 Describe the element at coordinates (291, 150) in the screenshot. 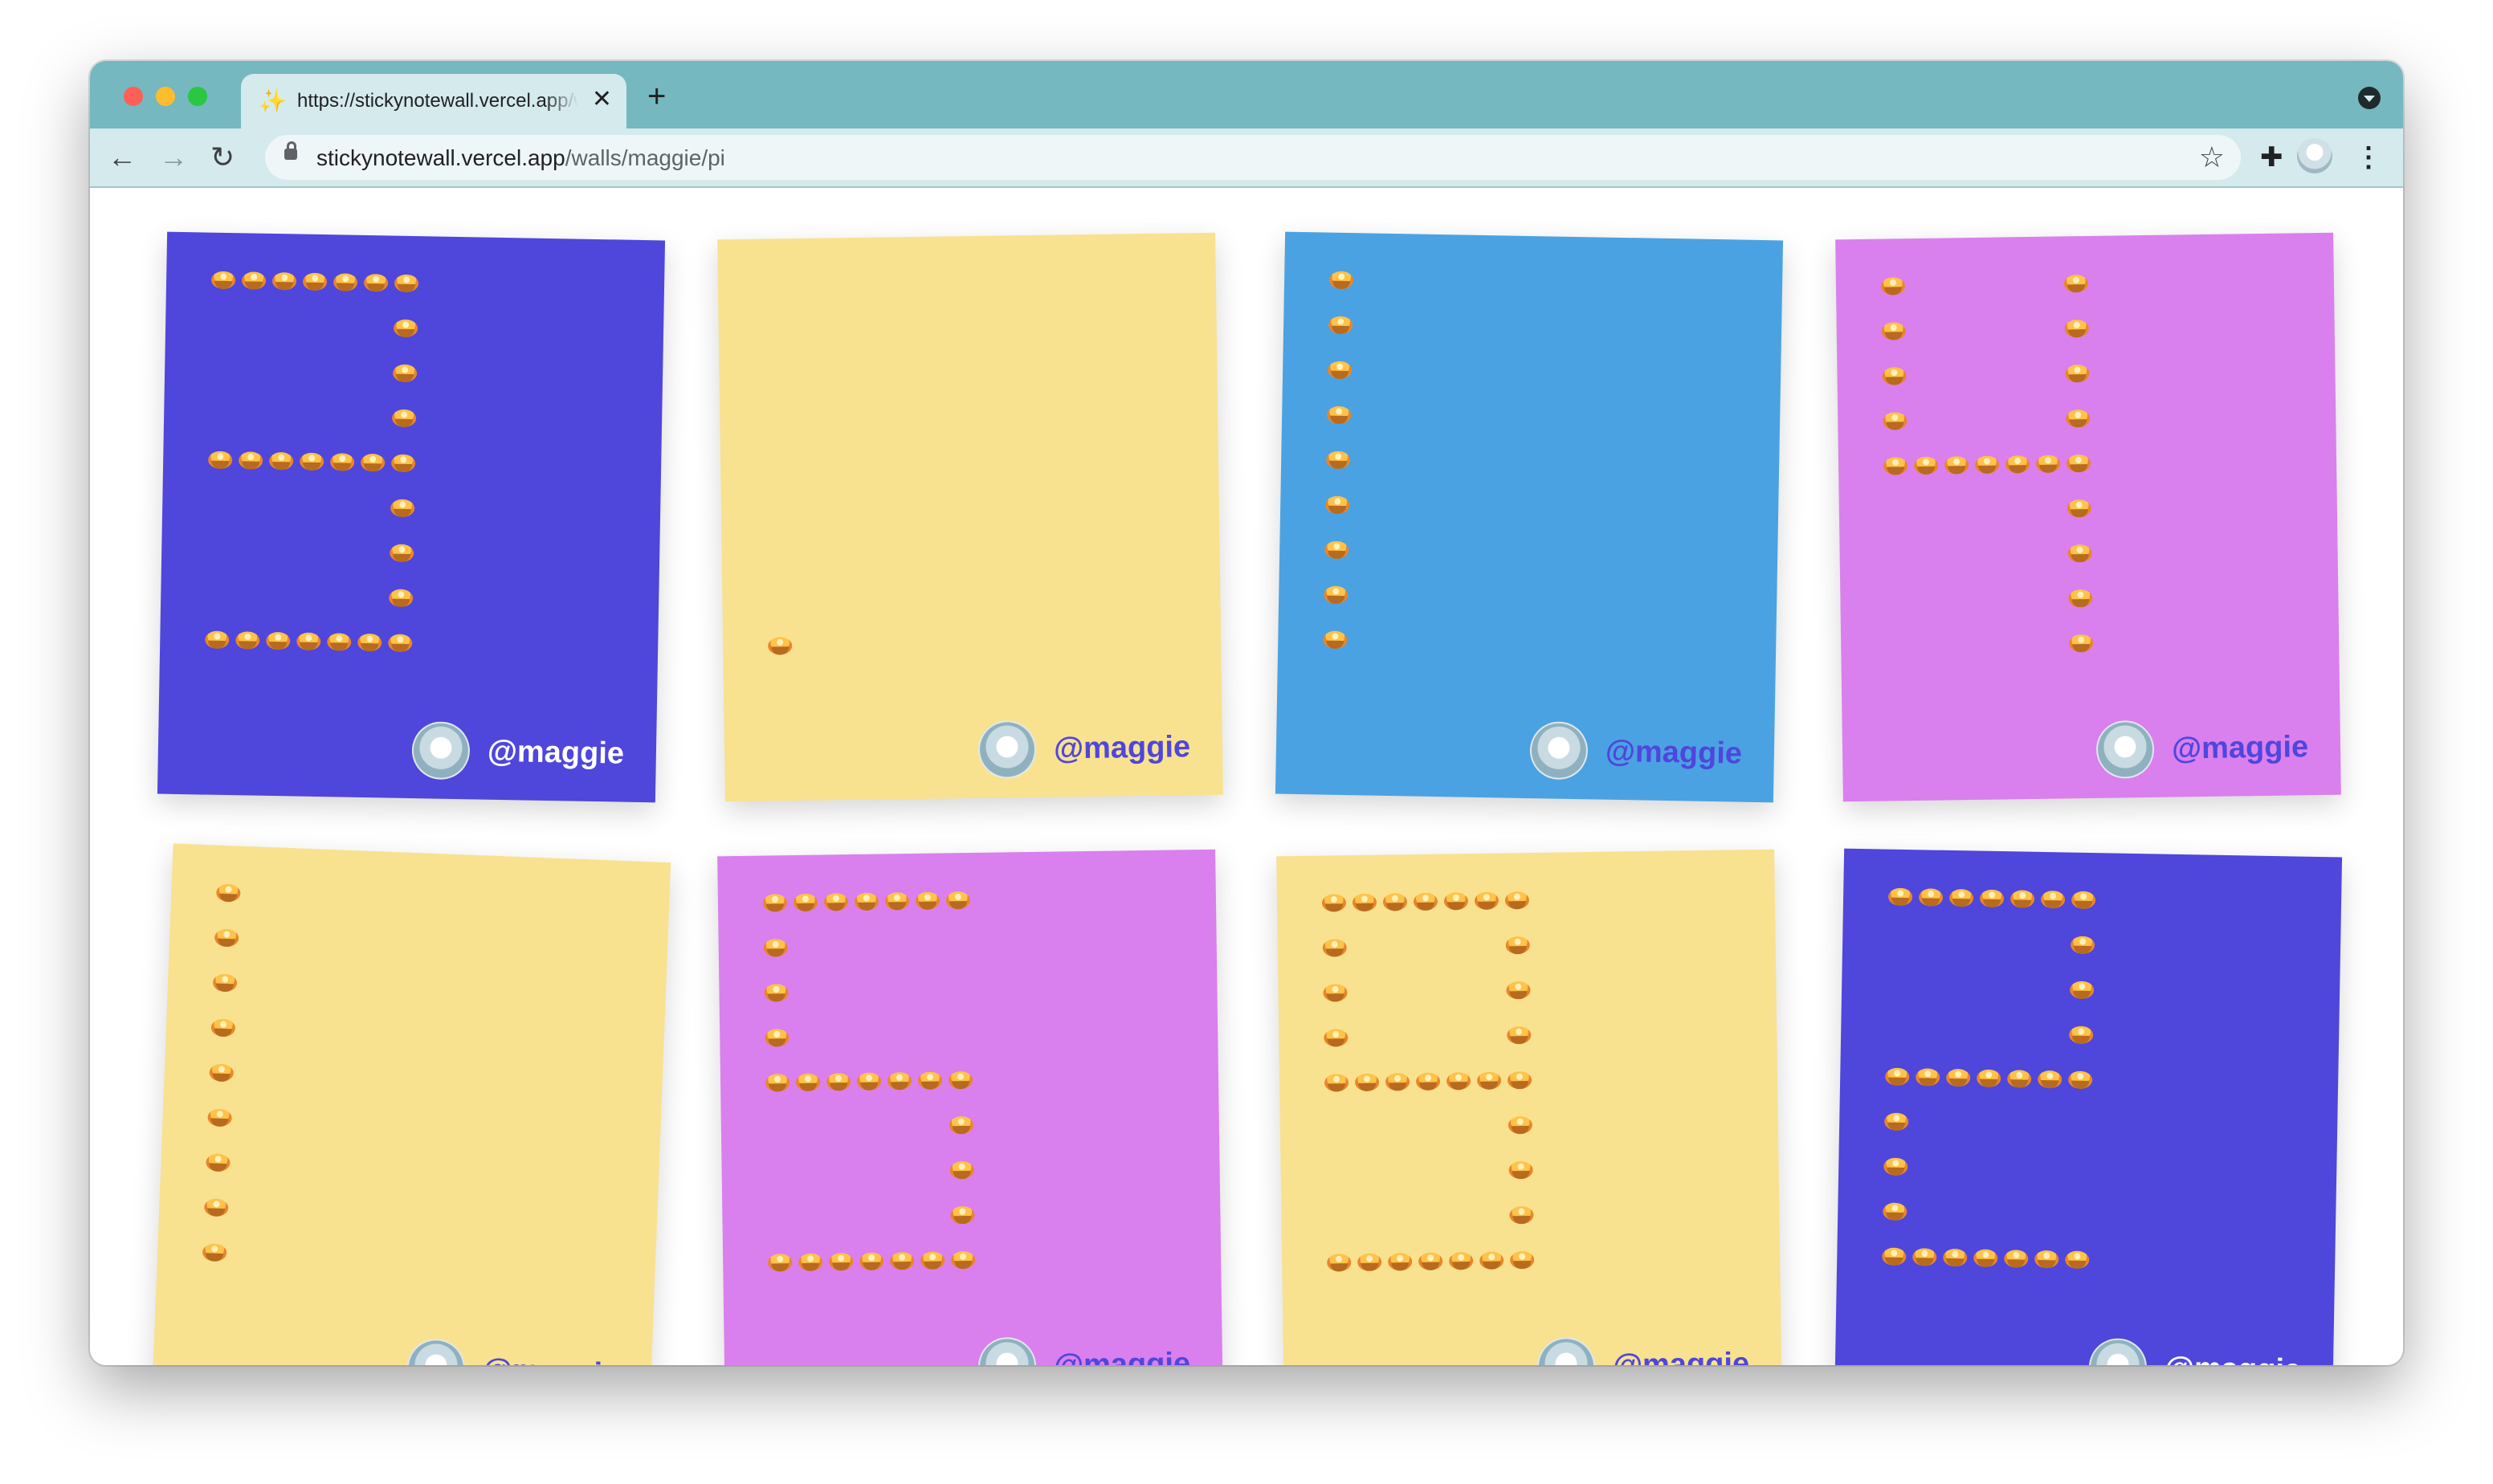

I see `lock-icon` at that location.